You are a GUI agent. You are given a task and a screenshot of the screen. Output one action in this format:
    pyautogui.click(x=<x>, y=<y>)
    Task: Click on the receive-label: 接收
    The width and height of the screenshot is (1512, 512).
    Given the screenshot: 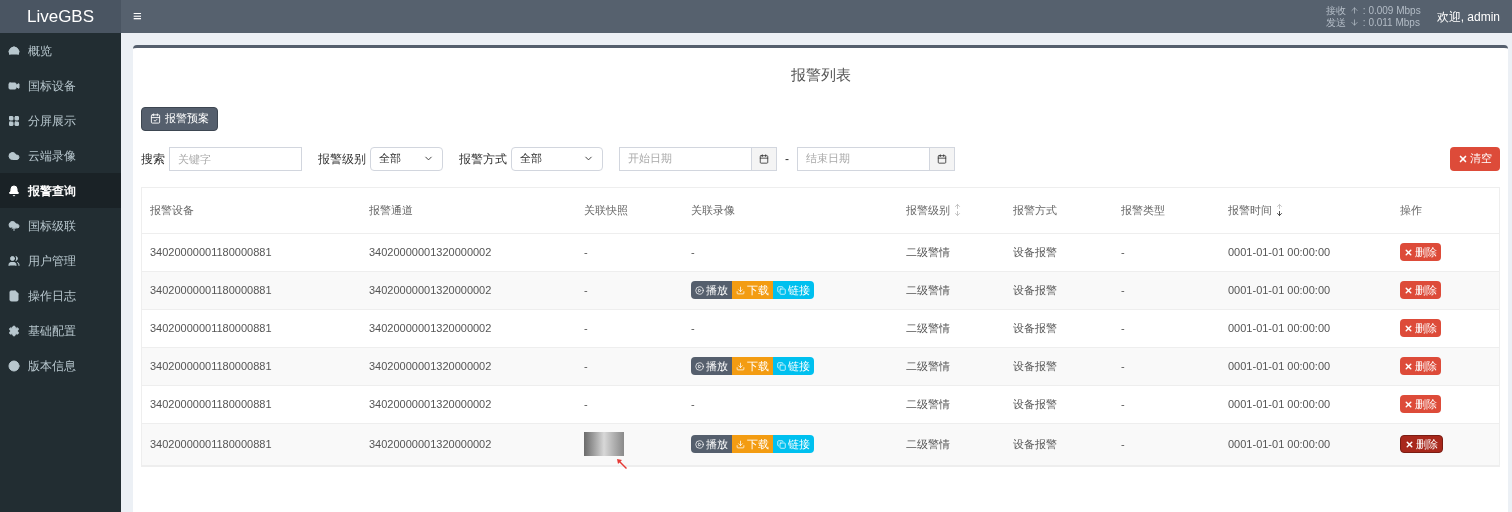 What is the action you would take?
    pyautogui.click(x=1335, y=10)
    